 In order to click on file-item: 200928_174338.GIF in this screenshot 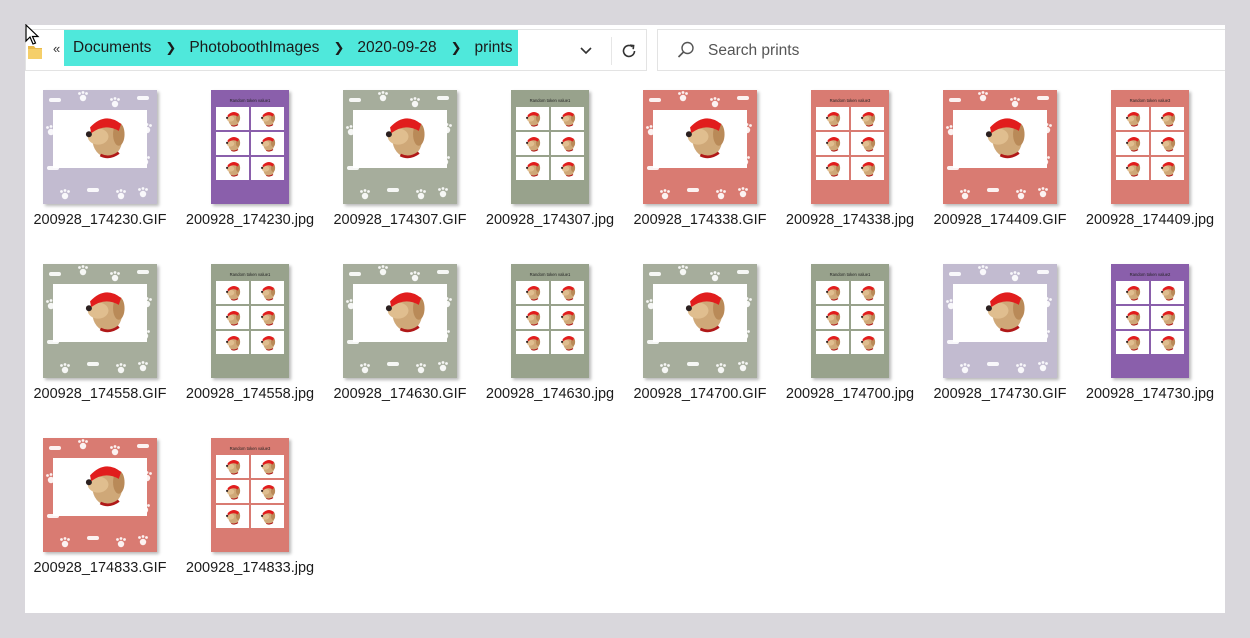, I will do `click(700, 172)`.